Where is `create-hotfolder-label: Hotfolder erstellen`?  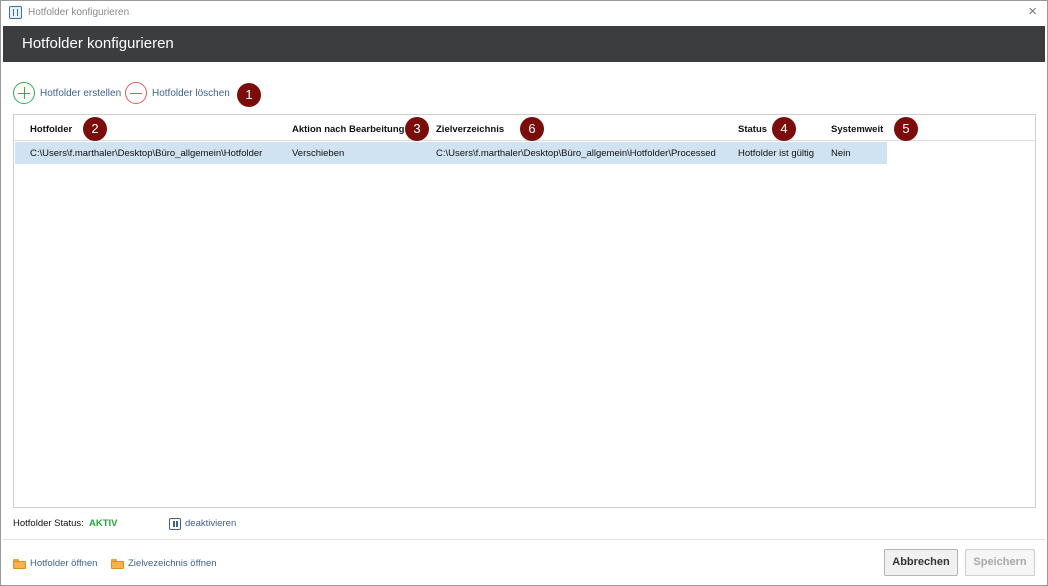
create-hotfolder-label: Hotfolder erstellen is located at coordinates (81, 93).